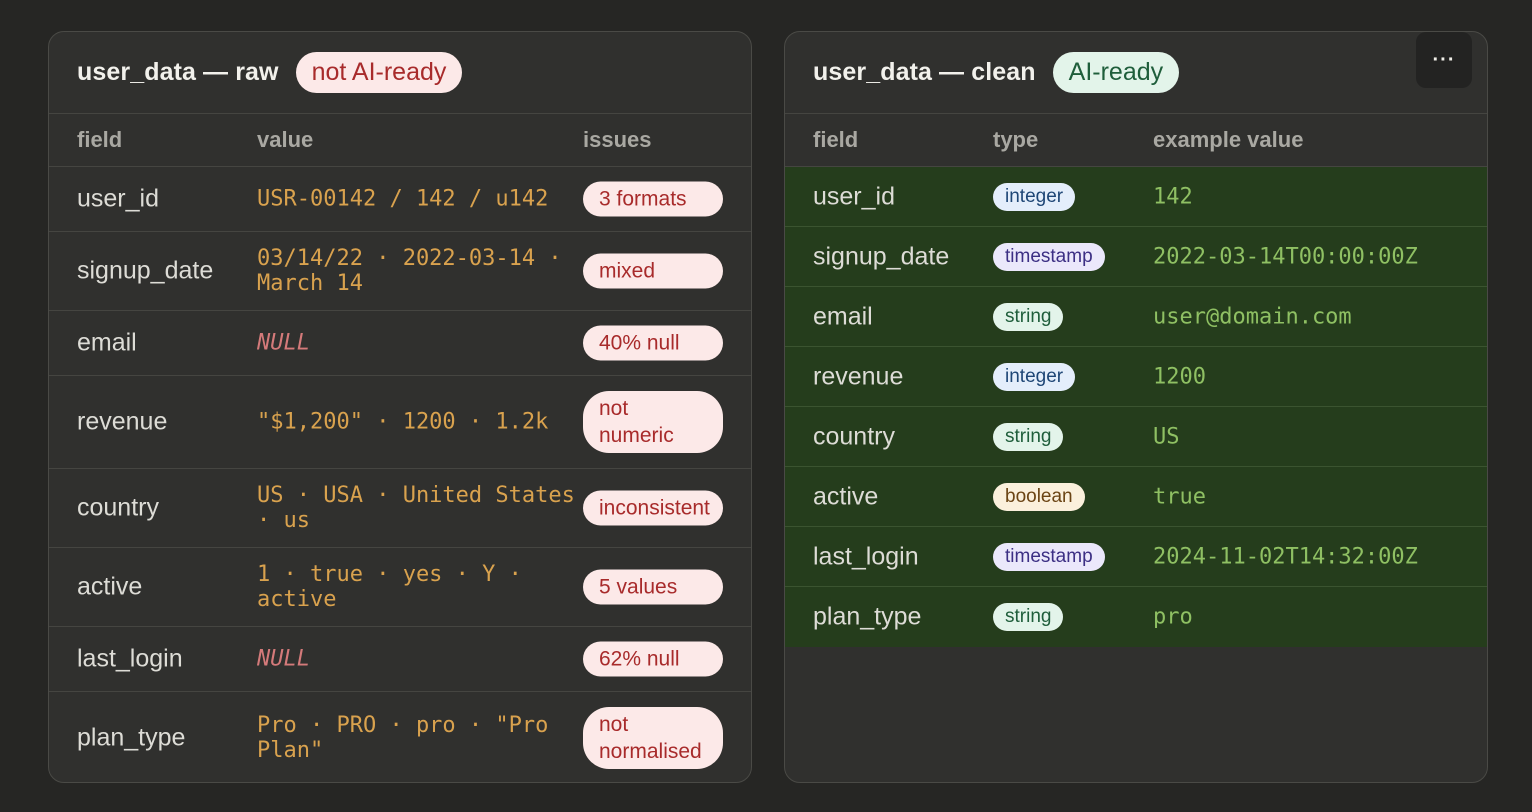 This screenshot has width=1532, height=812. What do you see at coordinates (1136, 197) in the screenshot?
I see `table-row: user_id integer 142` at bounding box center [1136, 197].